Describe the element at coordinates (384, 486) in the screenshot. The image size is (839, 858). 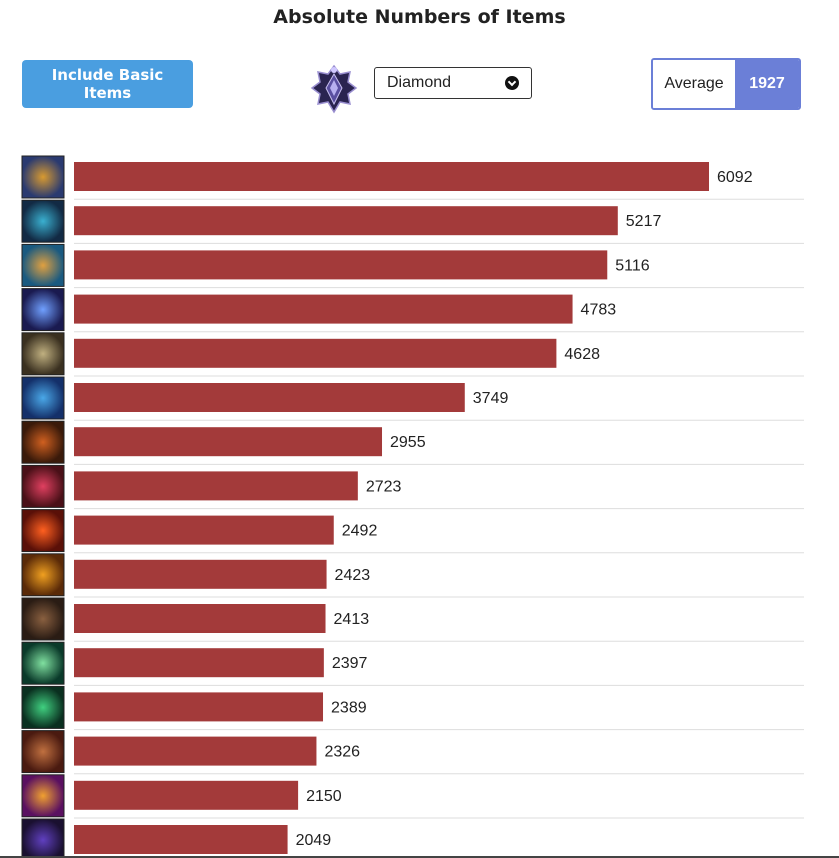
I see `bar-value-label: 2723` at that location.